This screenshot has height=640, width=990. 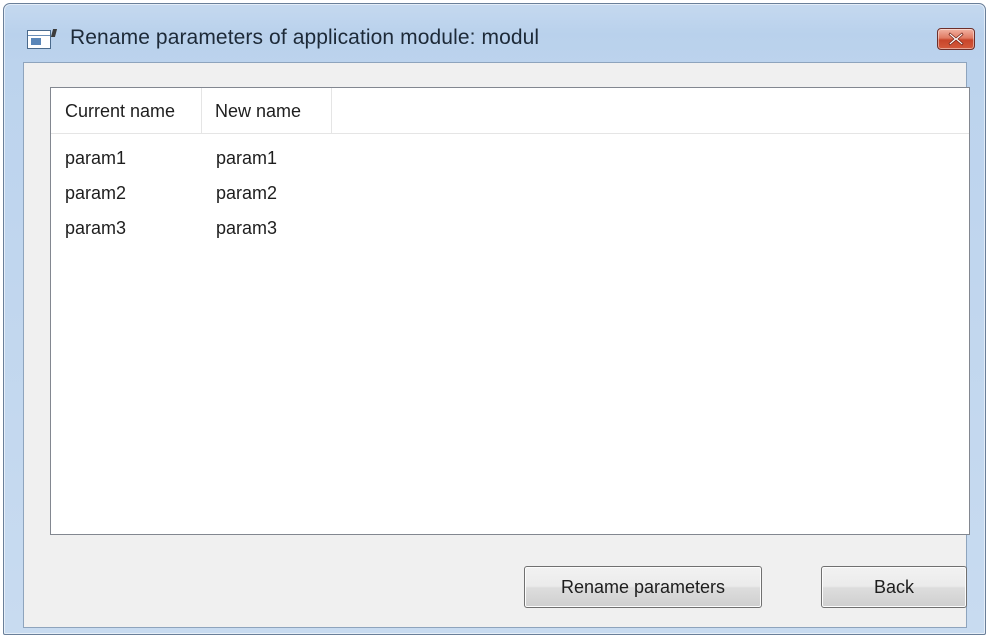 I want to click on close-icon, so click(x=956, y=39).